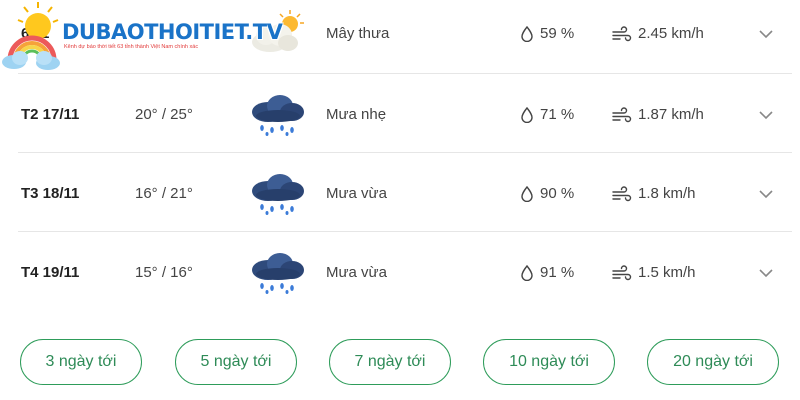 The width and height of the screenshot is (800, 400). I want to click on humidity: 90 %, so click(547, 194).